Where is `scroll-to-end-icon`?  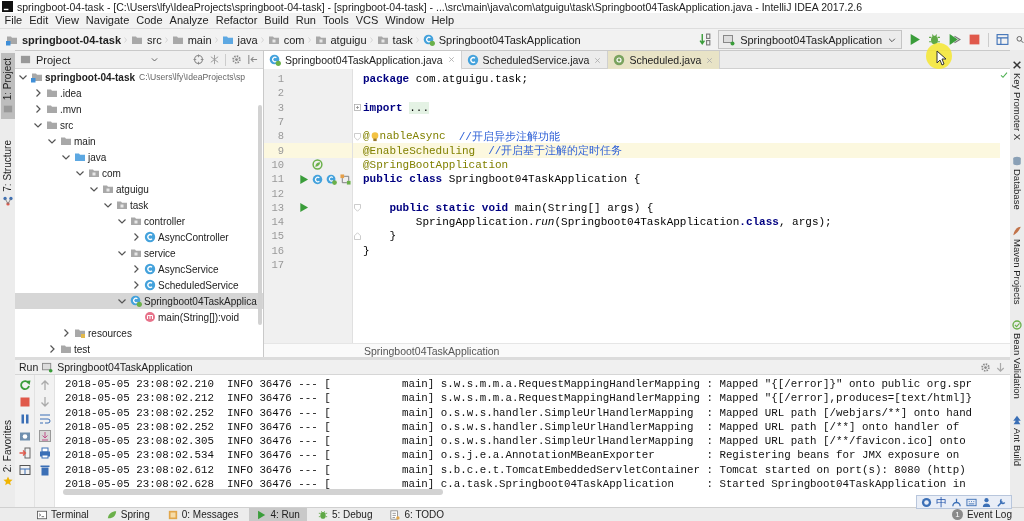
scroll-to-end-icon is located at coordinates (44, 436).